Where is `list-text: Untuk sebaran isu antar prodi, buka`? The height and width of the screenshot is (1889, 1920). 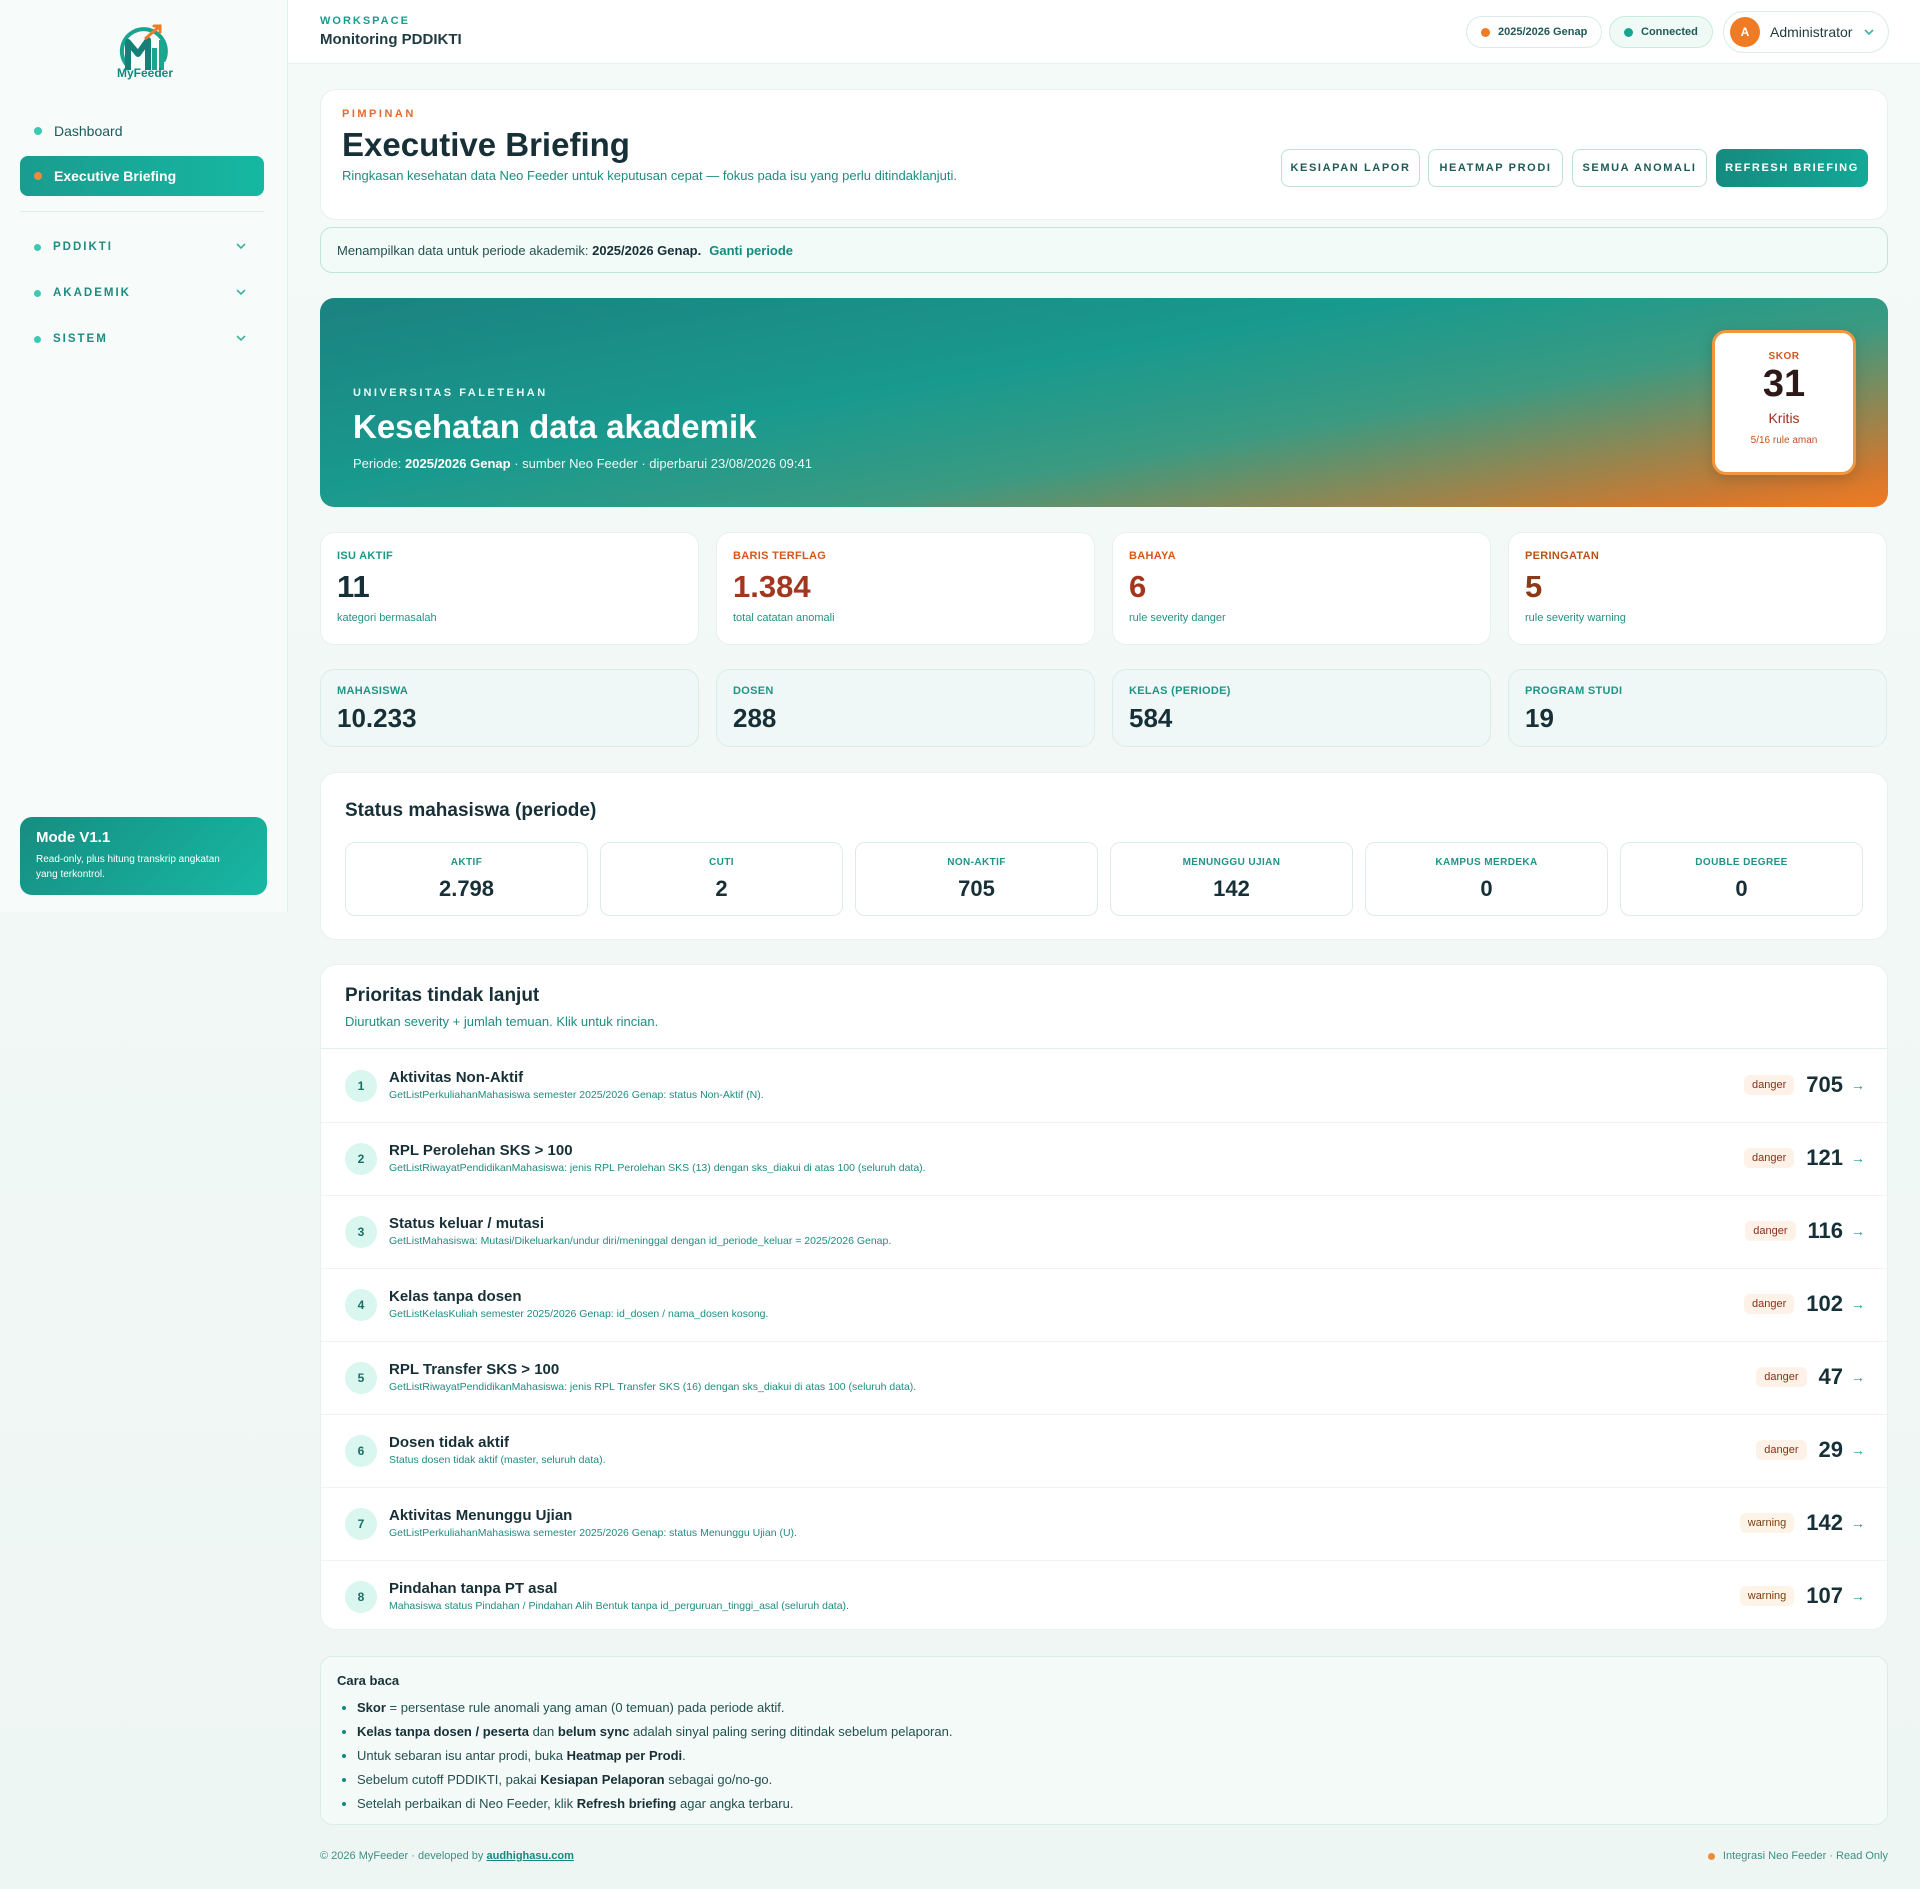 list-text: Untuk sebaran isu antar prodi, buka is located at coordinates (462, 1755).